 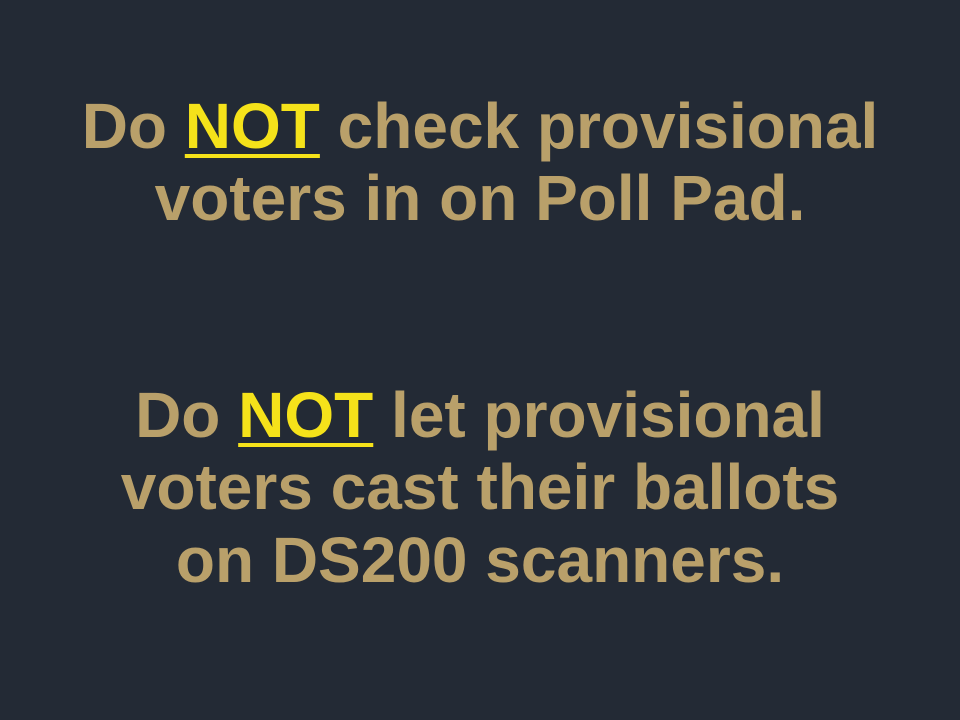 I want to click on text-fragment: check provisional, so click(x=599, y=126).